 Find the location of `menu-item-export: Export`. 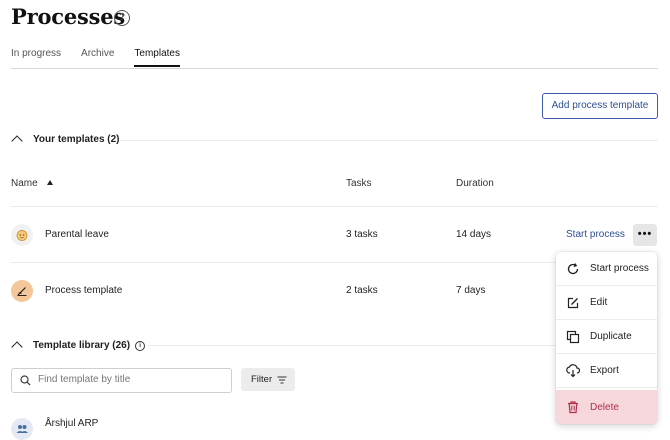

menu-item-export: Export is located at coordinates (606, 371).